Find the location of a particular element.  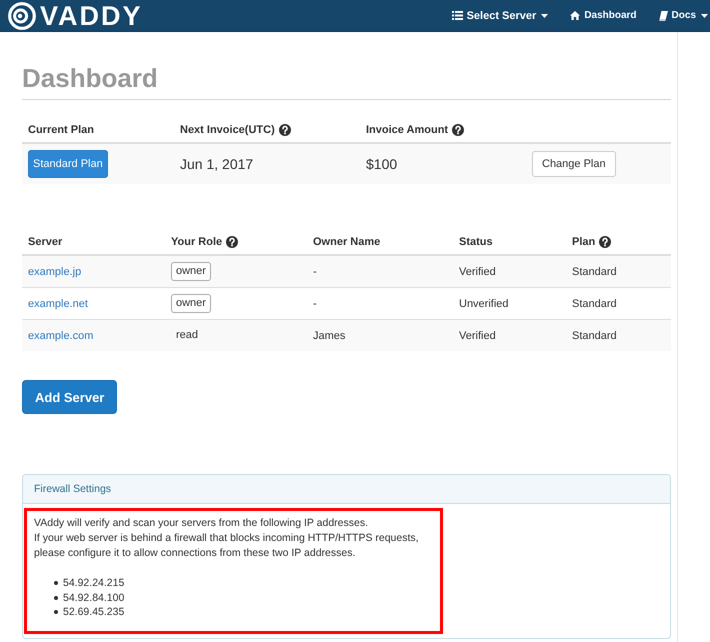

next-invoice-date: Jun 1, 2017 is located at coordinates (217, 164).